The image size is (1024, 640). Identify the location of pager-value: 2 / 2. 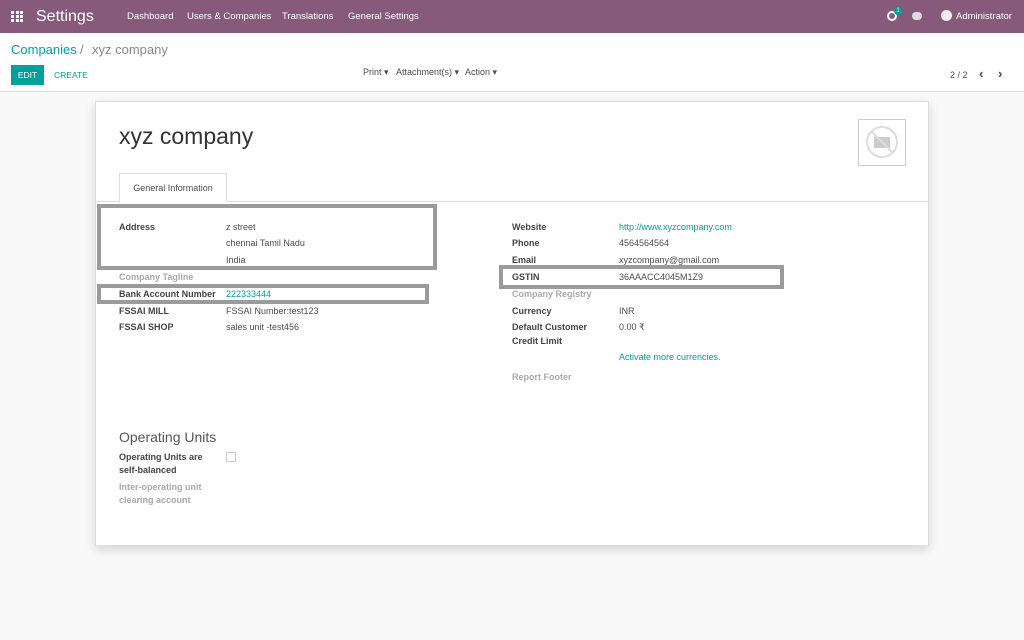
(959, 75).